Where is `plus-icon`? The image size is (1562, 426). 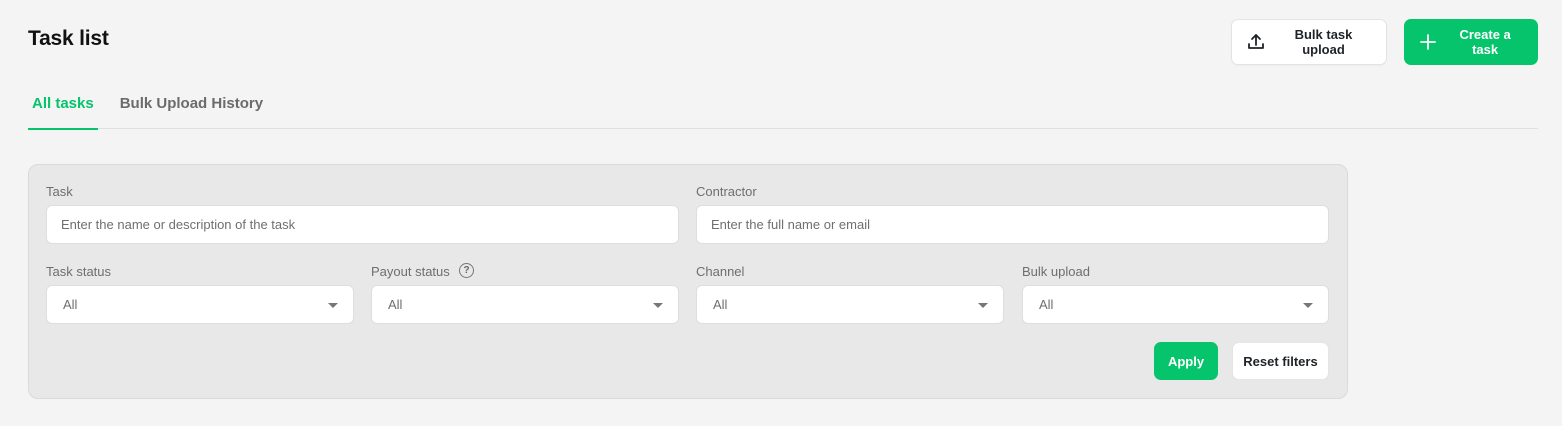
plus-icon is located at coordinates (1427, 42).